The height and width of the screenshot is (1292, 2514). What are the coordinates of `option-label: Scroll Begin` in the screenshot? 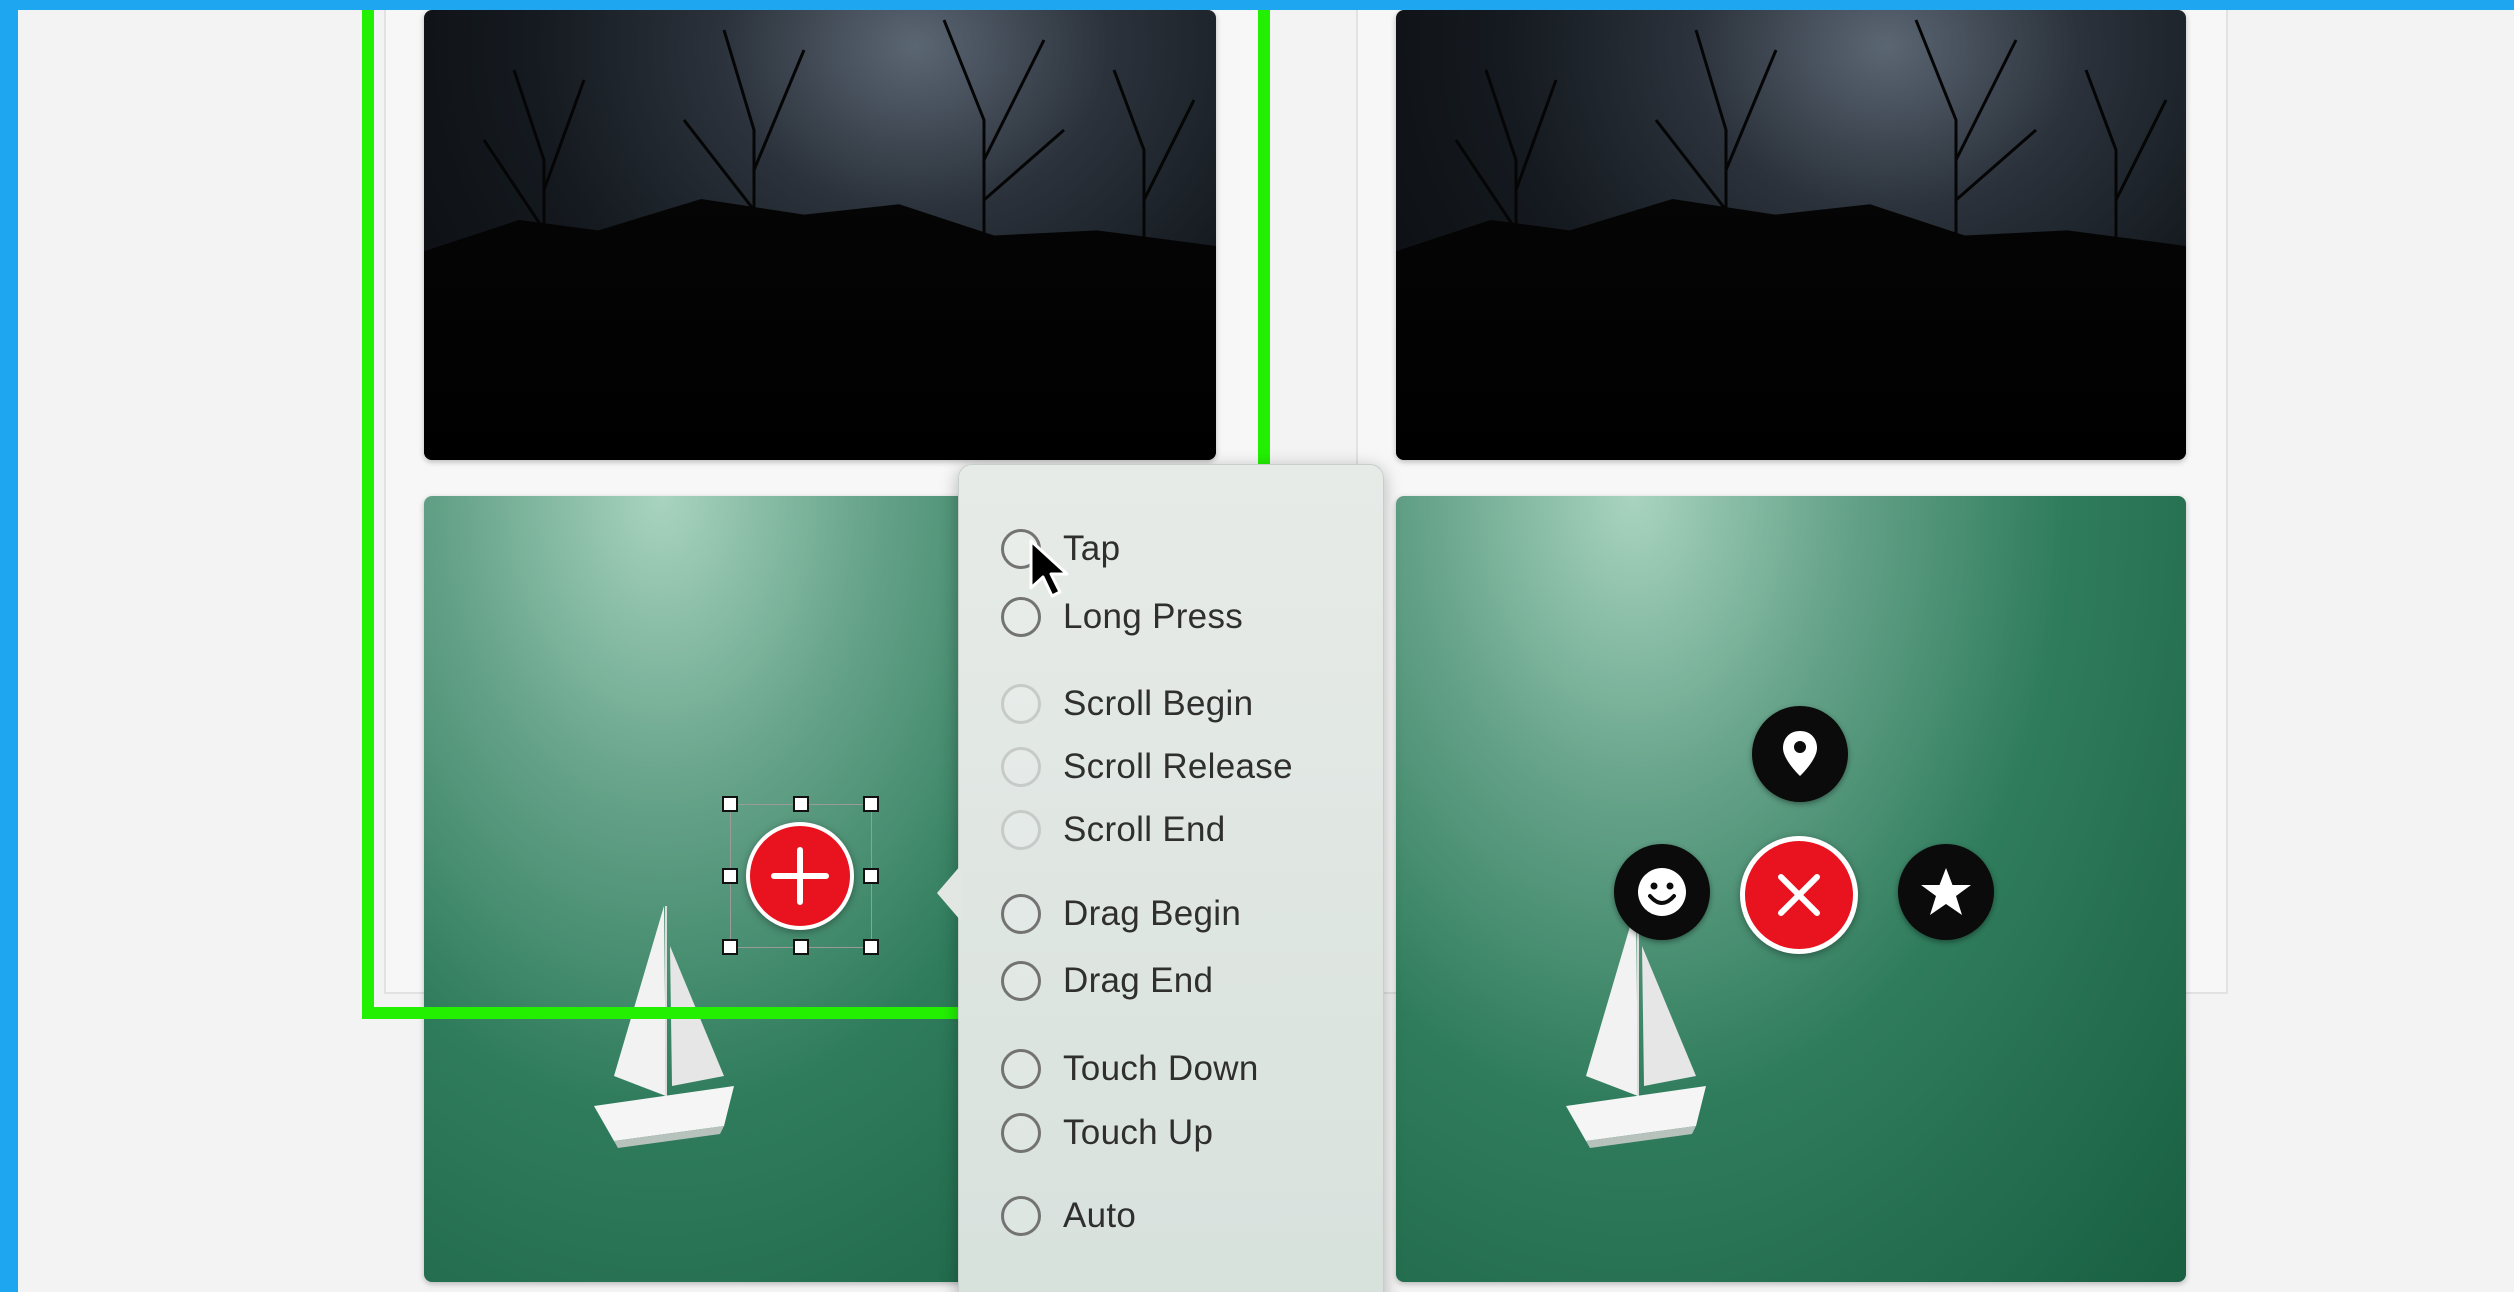 It's located at (1158, 703).